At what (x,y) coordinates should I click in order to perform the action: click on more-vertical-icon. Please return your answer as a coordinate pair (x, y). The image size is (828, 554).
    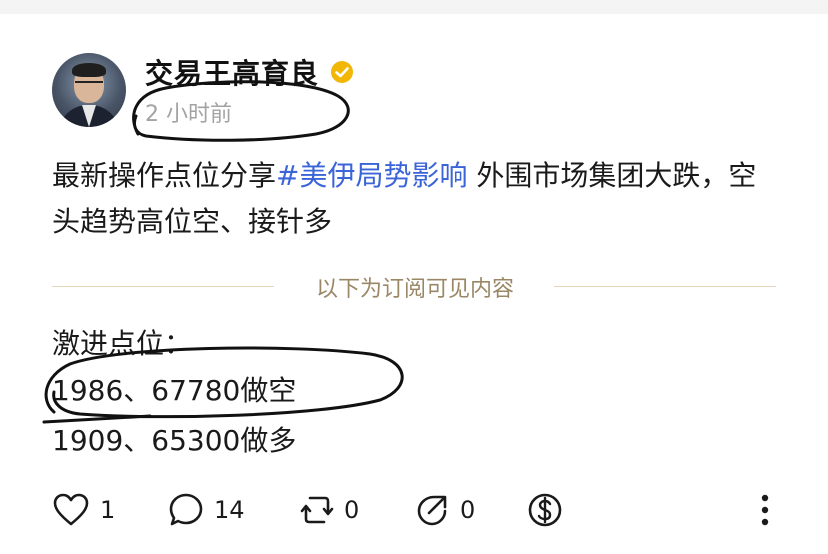
    Looking at the image, I should click on (765, 510).